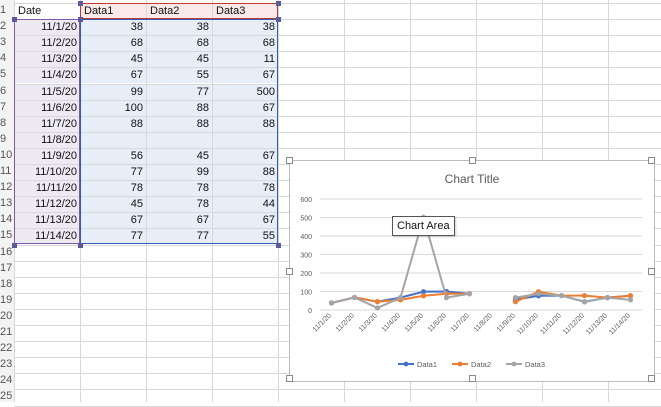 The height and width of the screenshot is (407, 661). I want to click on legend-label-data2: Data2, so click(481, 364).